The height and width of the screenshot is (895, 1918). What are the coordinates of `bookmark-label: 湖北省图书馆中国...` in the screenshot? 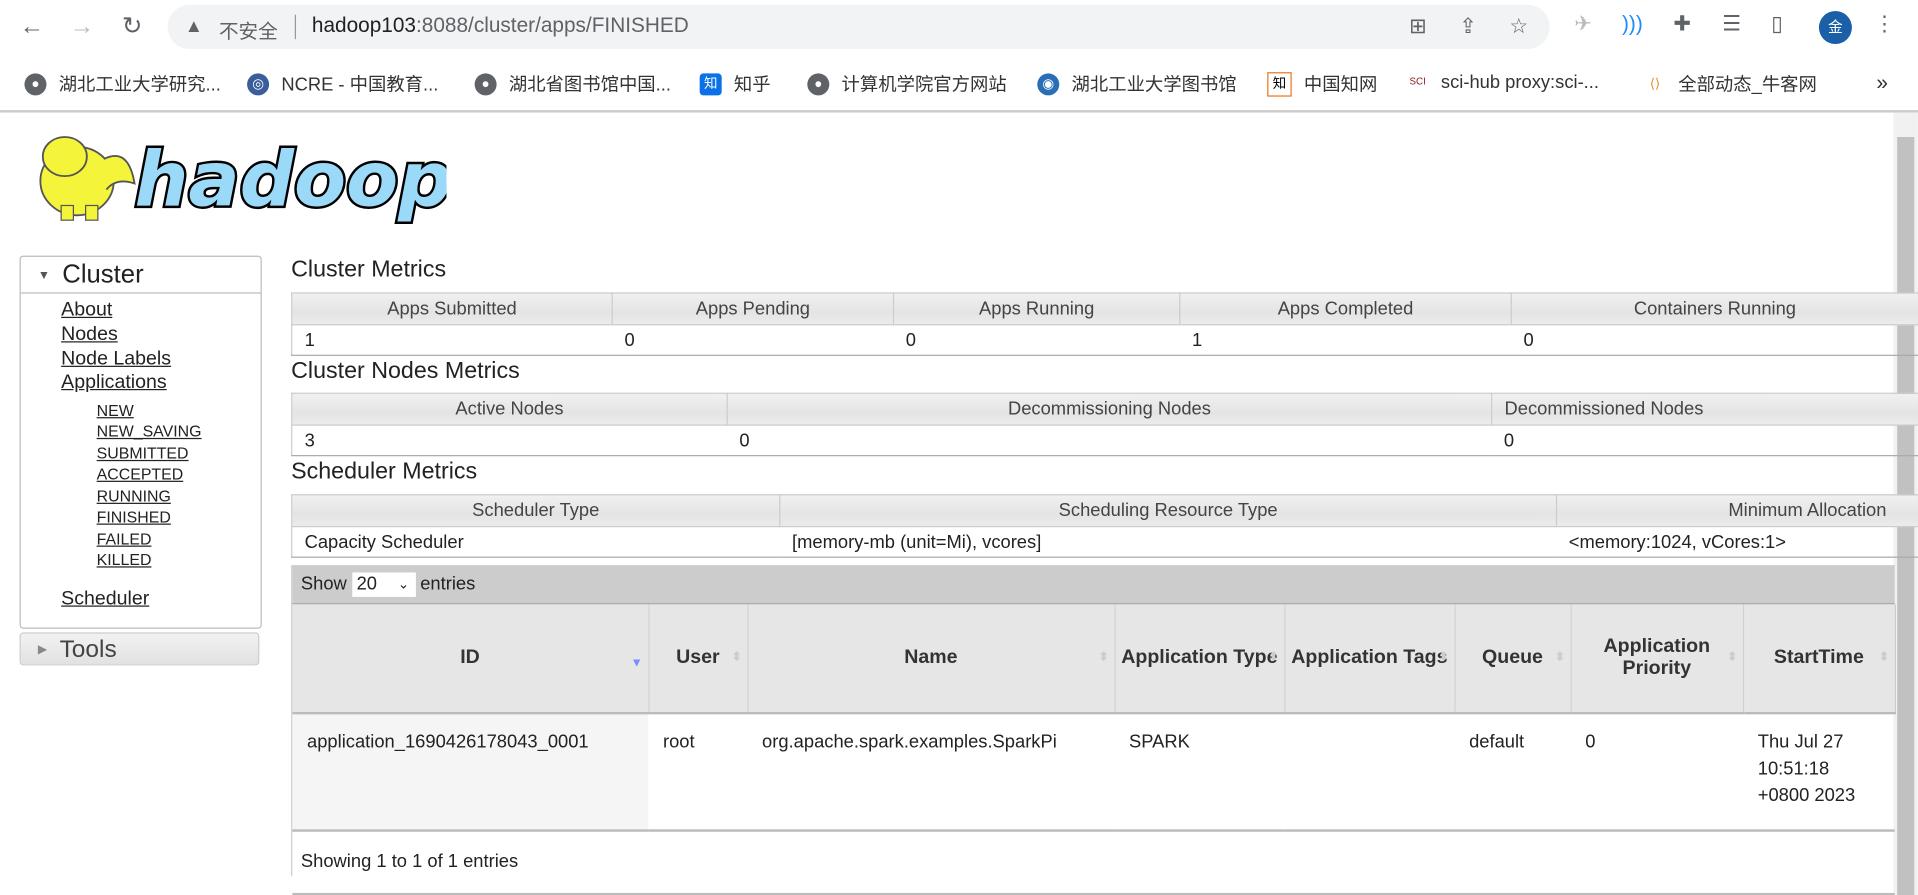 It's located at (589, 85).